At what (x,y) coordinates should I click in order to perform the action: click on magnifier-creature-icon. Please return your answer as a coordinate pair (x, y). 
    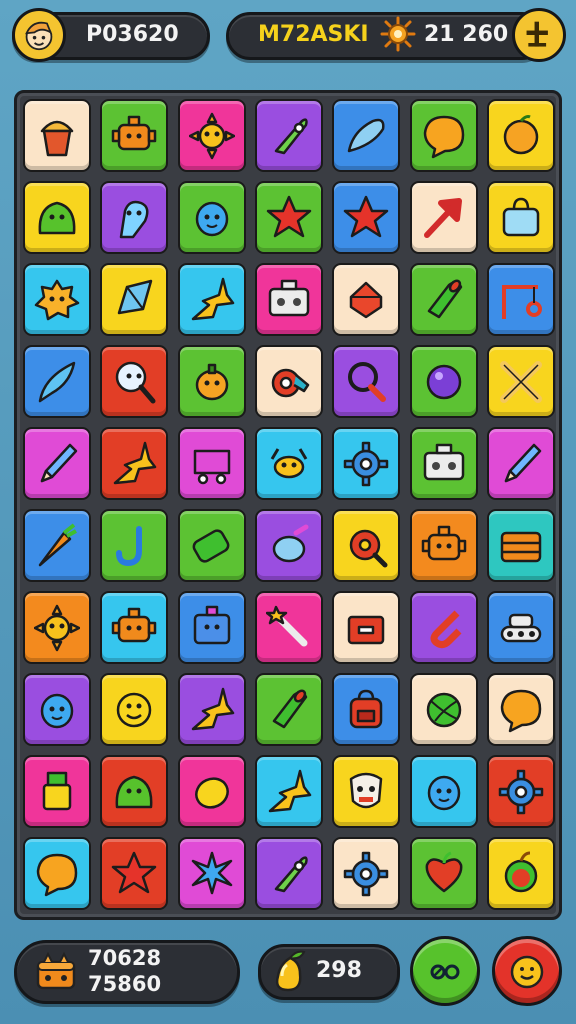
    Looking at the image, I should click on (136, 382).